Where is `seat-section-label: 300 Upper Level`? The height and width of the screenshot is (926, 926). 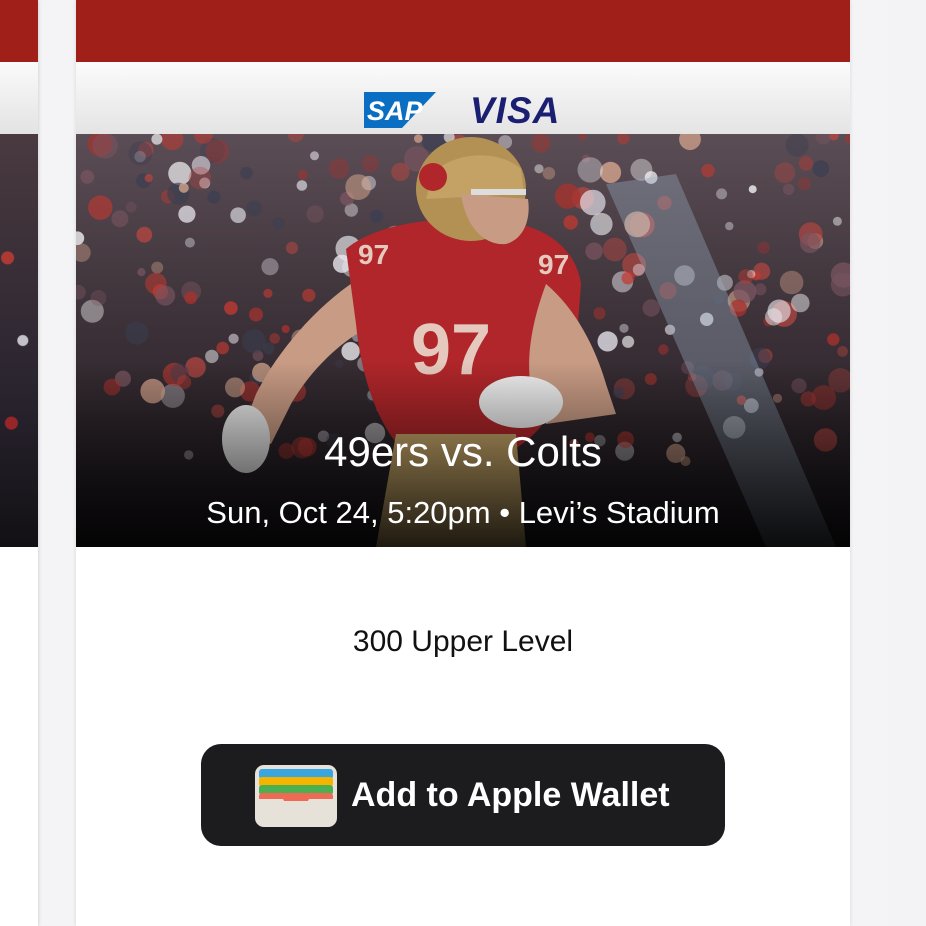 seat-section-label: 300 Upper Level is located at coordinates (463, 641).